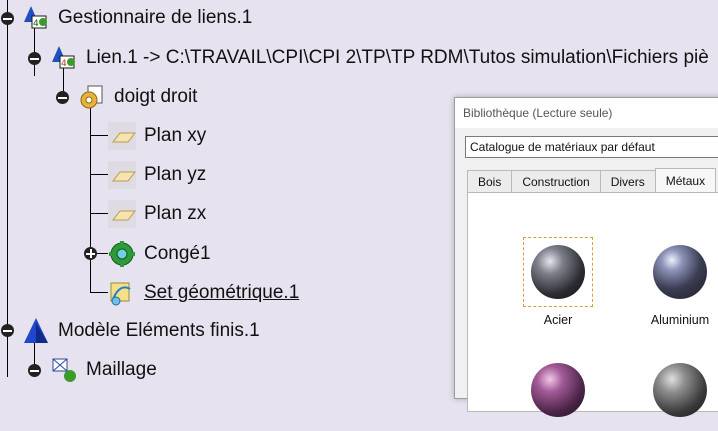 The image size is (718, 431). I want to click on collapse-link-button, so click(34, 58).